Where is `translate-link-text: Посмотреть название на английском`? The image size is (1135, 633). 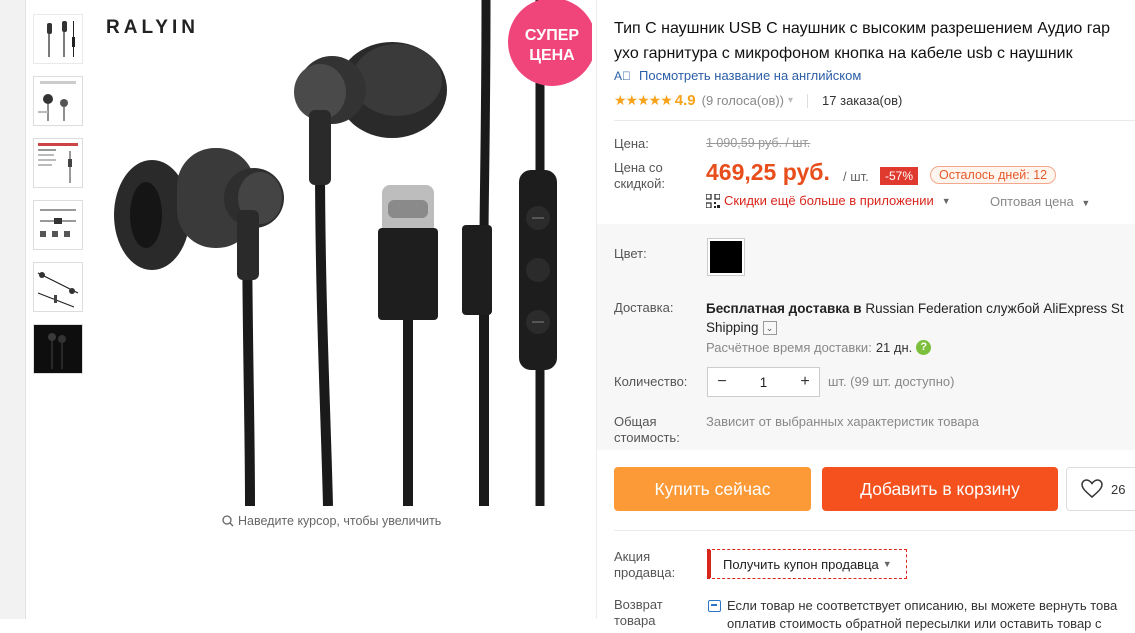 translate-link-text: Посмотреть название на английском is located at coordinates (750, 75).